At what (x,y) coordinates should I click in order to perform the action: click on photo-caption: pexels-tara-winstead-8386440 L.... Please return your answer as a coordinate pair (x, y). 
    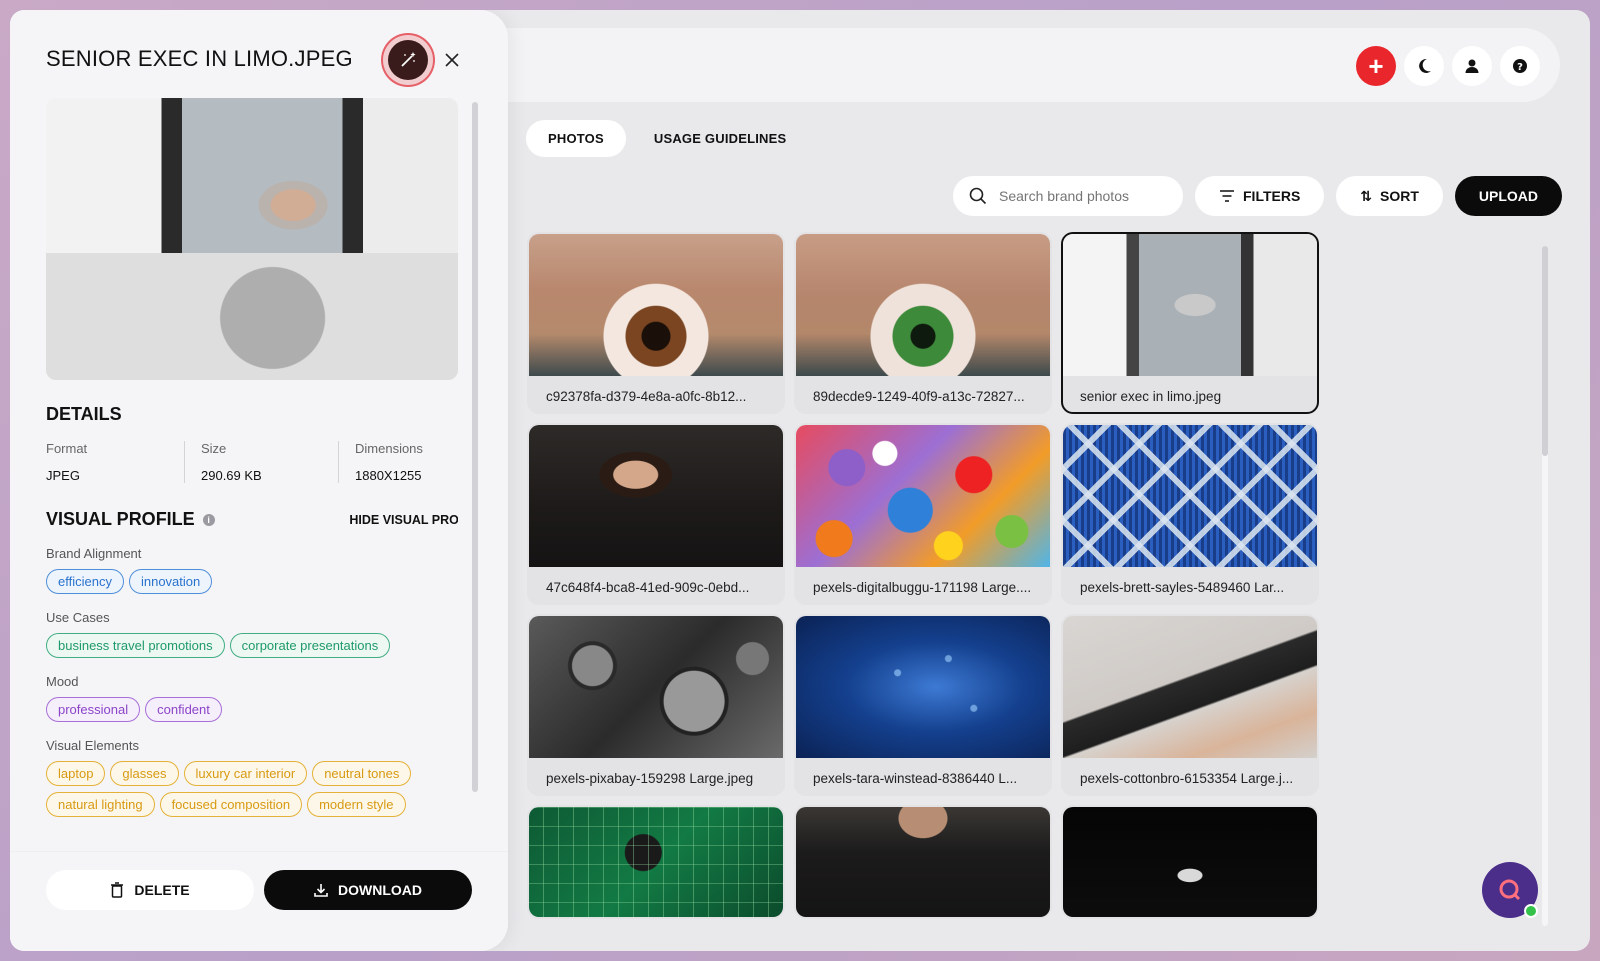
    Looking at the image, I should click on (915, 778).